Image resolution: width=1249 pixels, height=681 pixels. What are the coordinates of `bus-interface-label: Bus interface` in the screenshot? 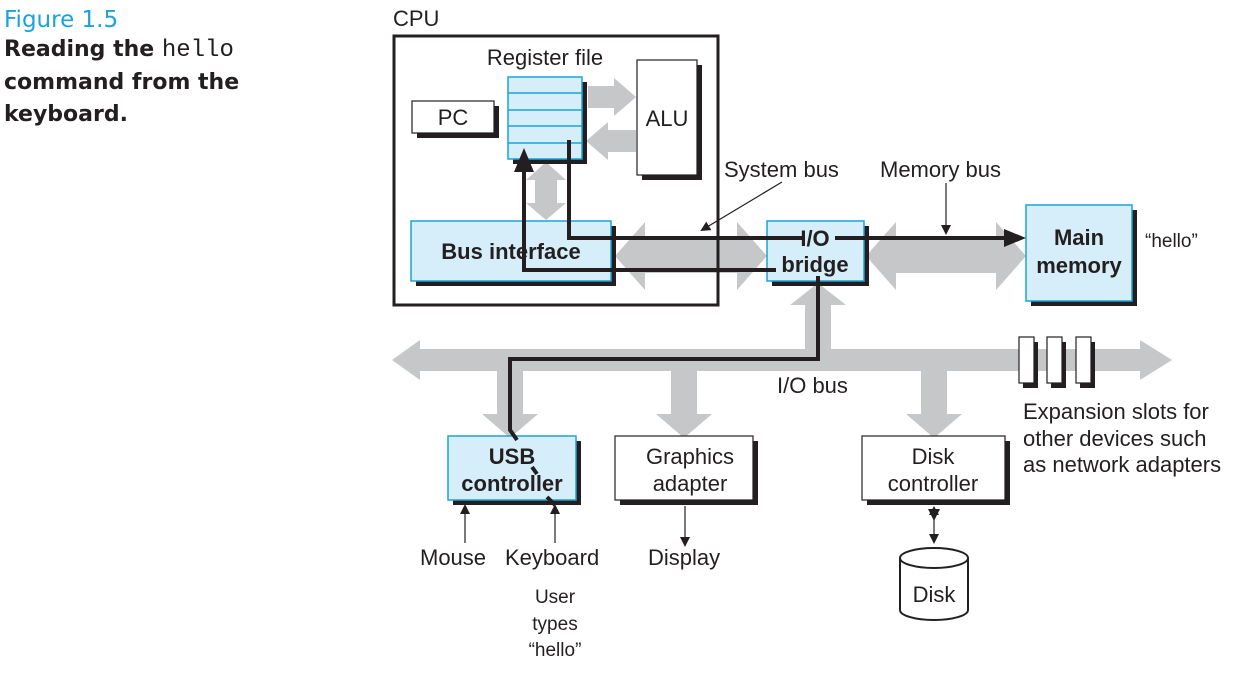 It's located at (510, 251).